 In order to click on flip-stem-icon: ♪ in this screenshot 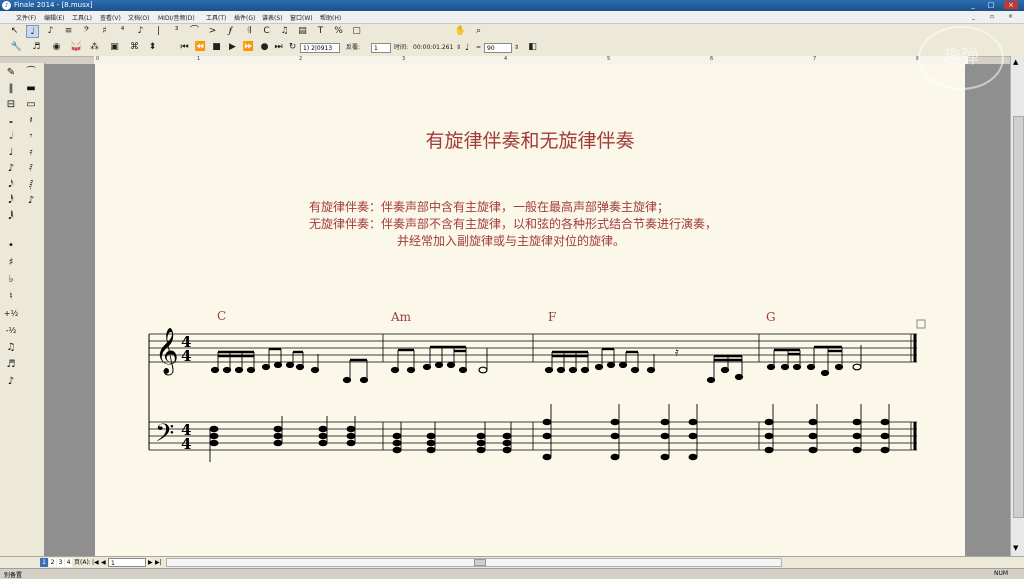, I will do `click(11, 381)`.